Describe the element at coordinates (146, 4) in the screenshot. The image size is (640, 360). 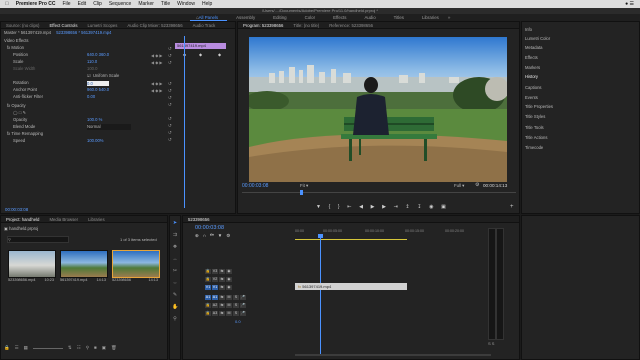
I see `menu-marker: Marker` at that location.